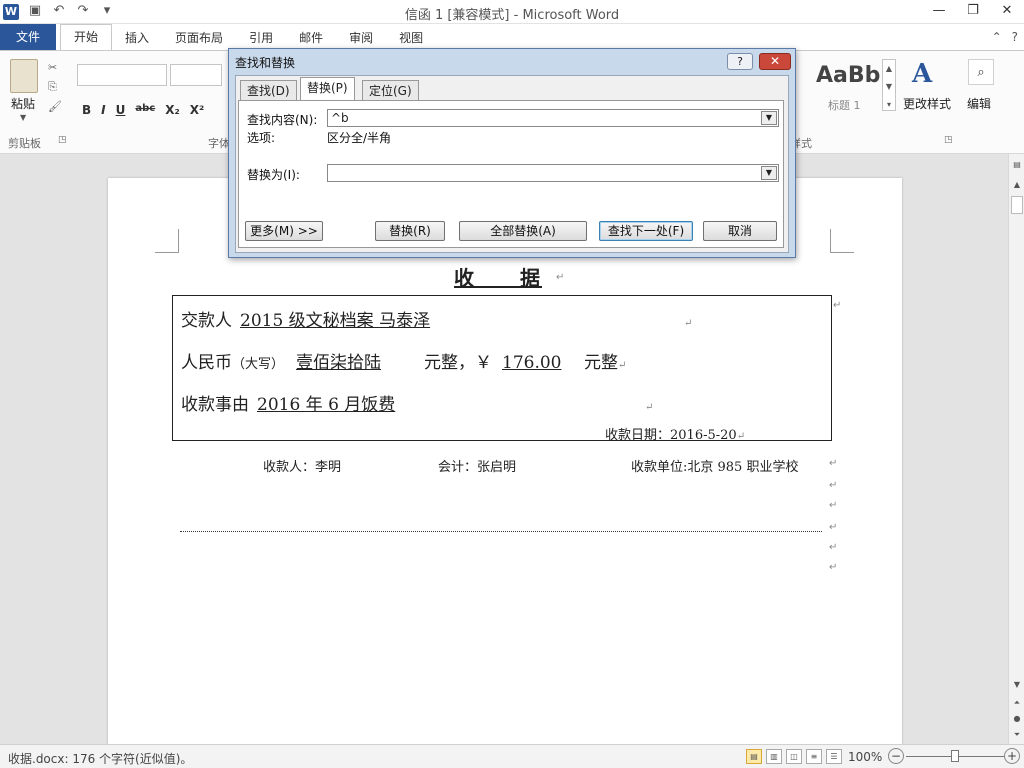 The image size is (1024, 768). What do you see at coordinates (927, 103) in the screenshot?
I see `change-styles-label: 更改样式` at bounding box center [927, 103].